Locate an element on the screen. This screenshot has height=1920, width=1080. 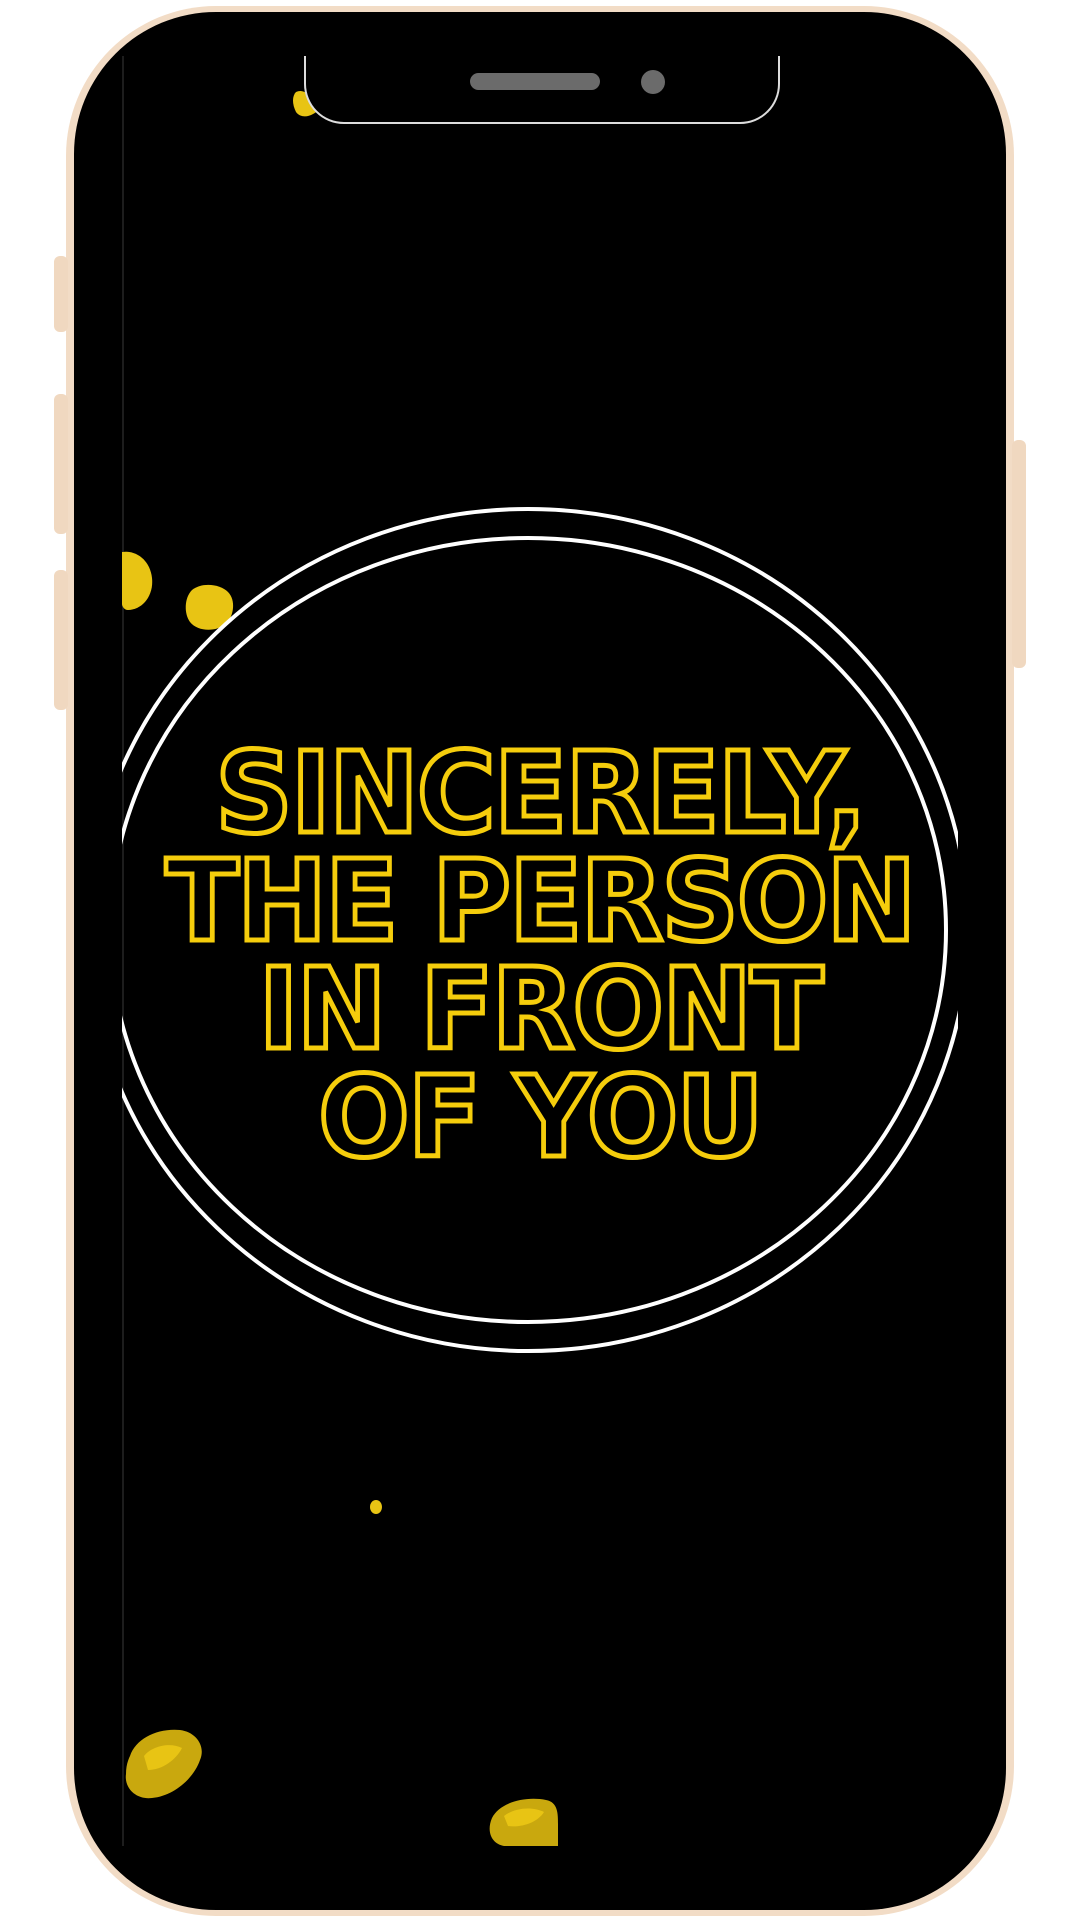
headline-line-1: SINCERELY, is located at coordinates (541, 794).